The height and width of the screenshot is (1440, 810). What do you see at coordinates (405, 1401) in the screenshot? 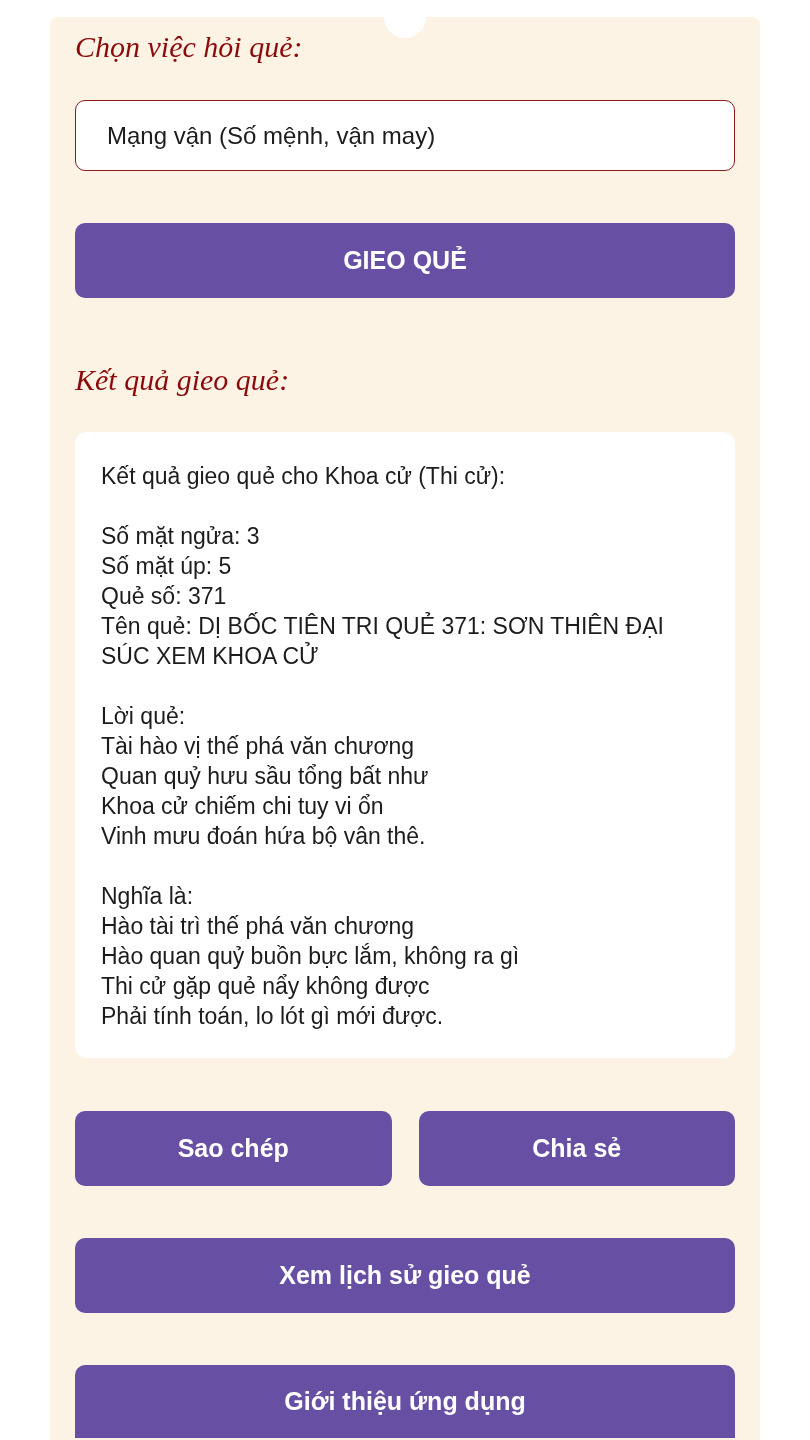
I see `about-button: Giới thiệu ứng dụng` at bounding box center [405, 1401].